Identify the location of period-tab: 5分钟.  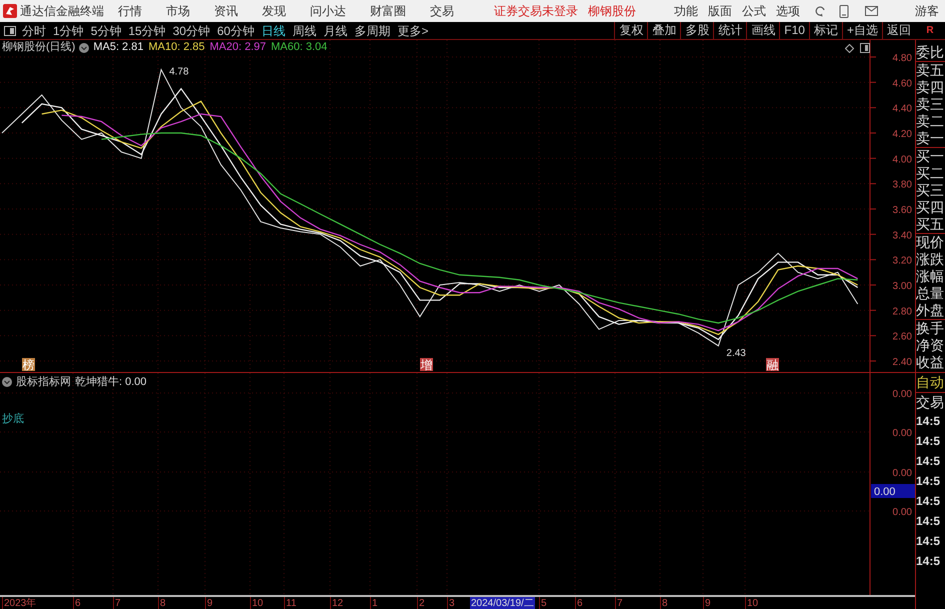
(106, 31).